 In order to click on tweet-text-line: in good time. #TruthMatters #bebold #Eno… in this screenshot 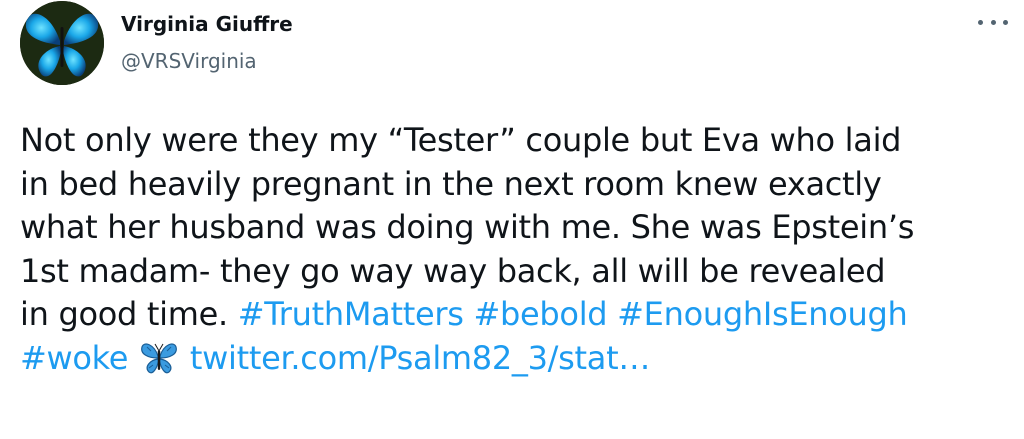, I will do `click(517, 315)`.